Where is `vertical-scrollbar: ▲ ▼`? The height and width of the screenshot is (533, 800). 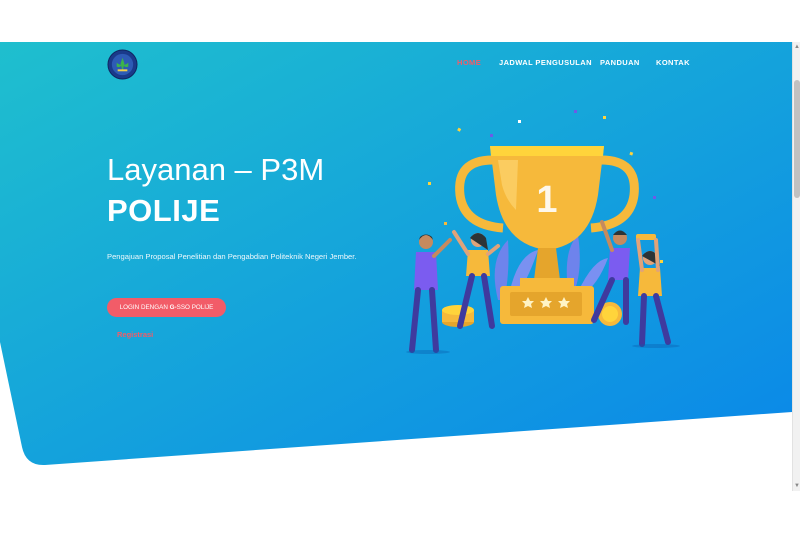
vertical-scrollbar: ▲ ▼ is located at coordinates (796, 266).